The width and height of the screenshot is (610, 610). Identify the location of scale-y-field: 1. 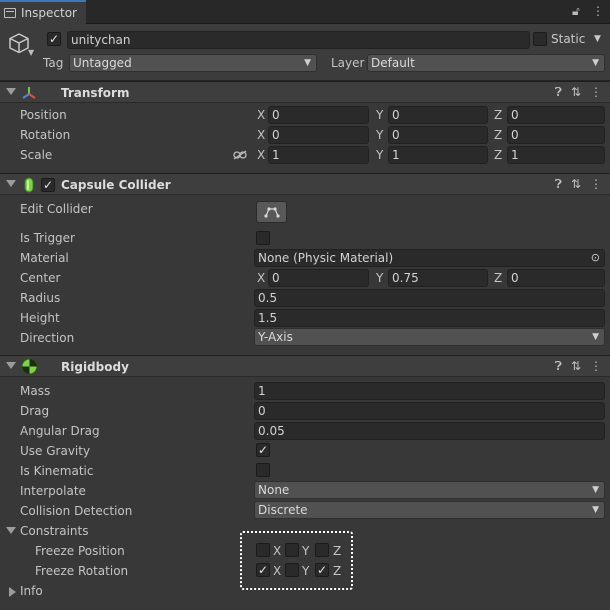
(438, 155).